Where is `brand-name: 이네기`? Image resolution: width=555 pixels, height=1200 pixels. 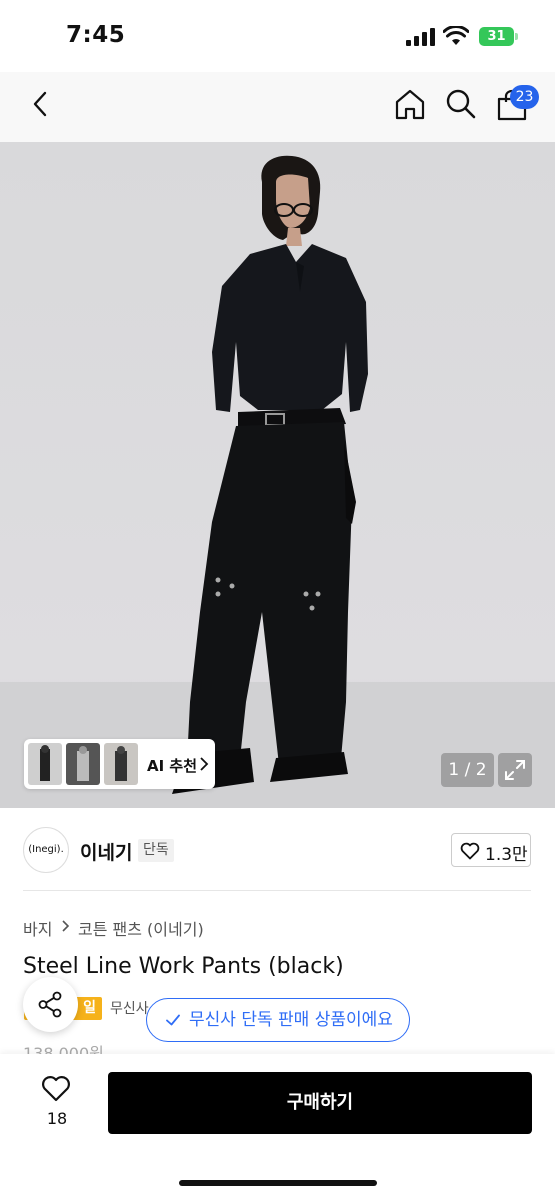
brand-name: 이네기 is located at coordinates (106, 851).